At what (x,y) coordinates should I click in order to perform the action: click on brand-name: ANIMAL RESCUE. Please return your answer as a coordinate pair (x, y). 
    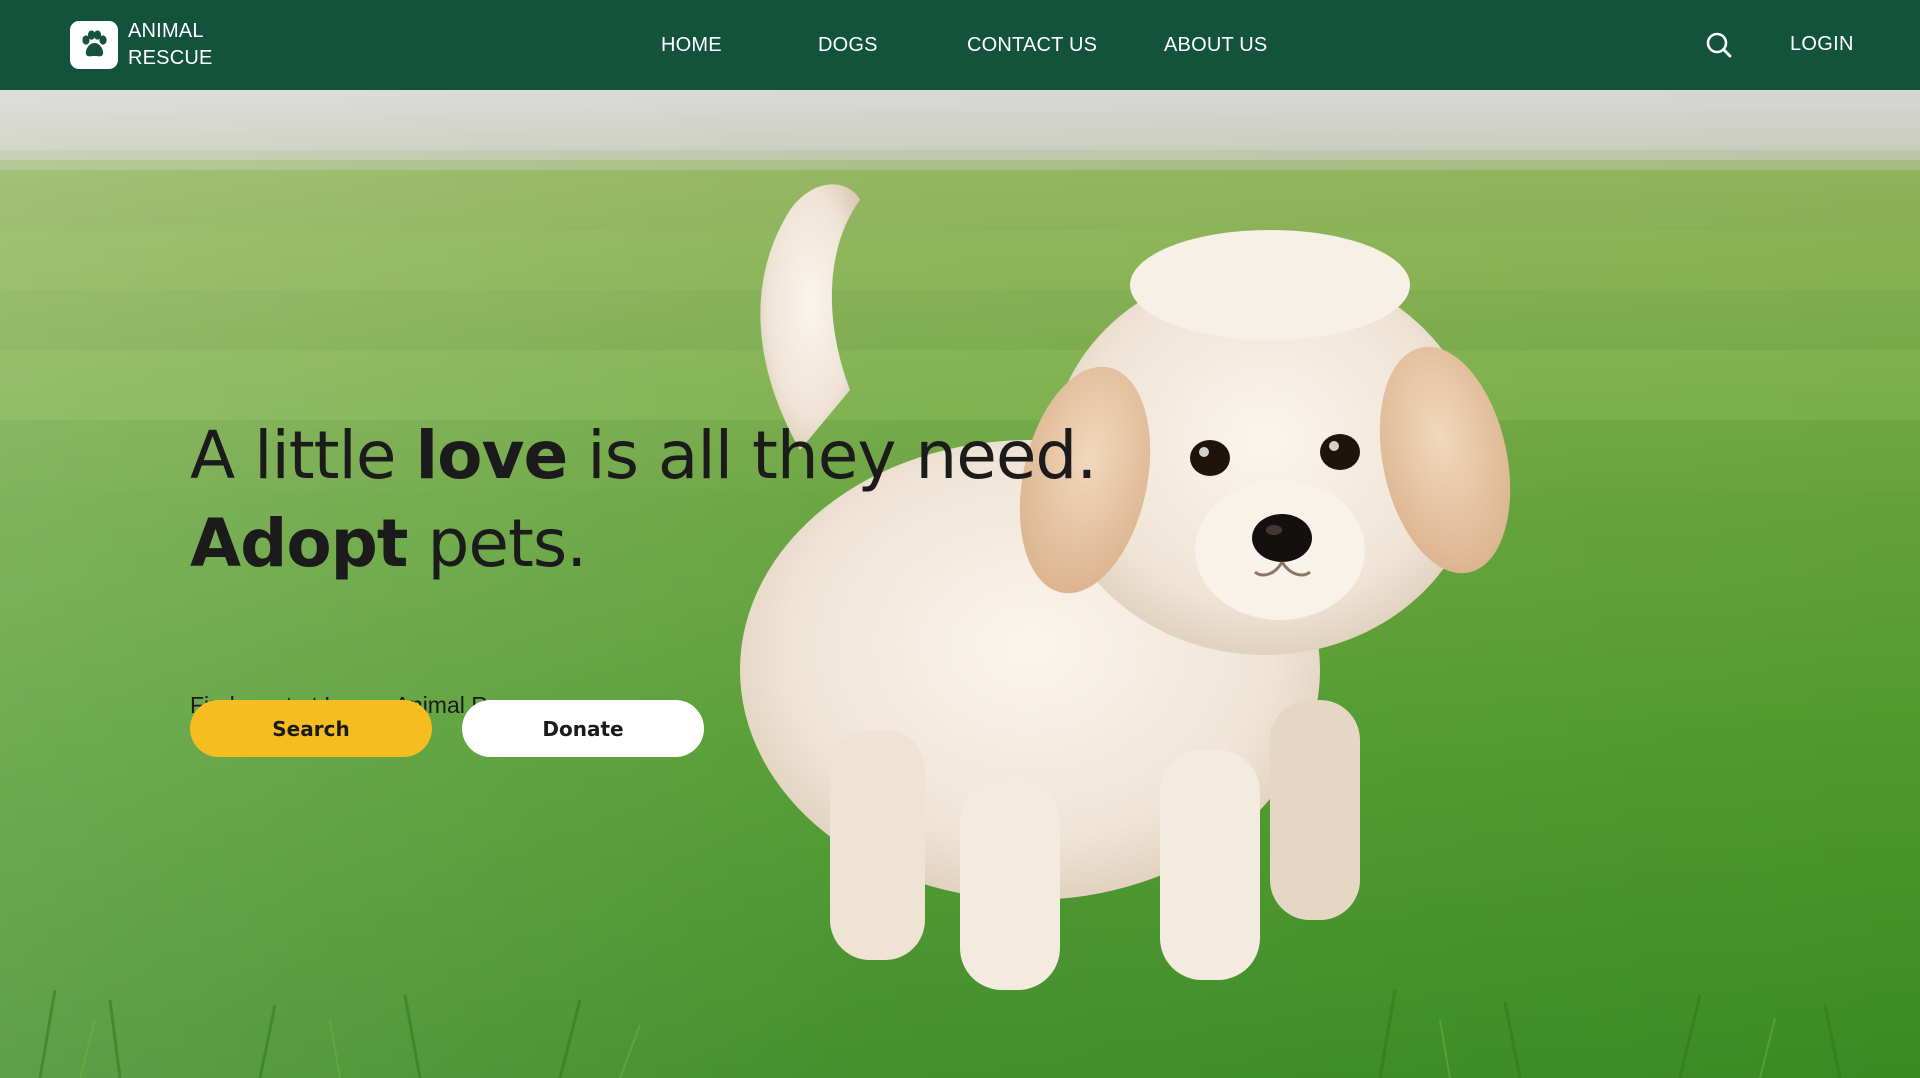
    Looking at the image, I should click on (170, 45).